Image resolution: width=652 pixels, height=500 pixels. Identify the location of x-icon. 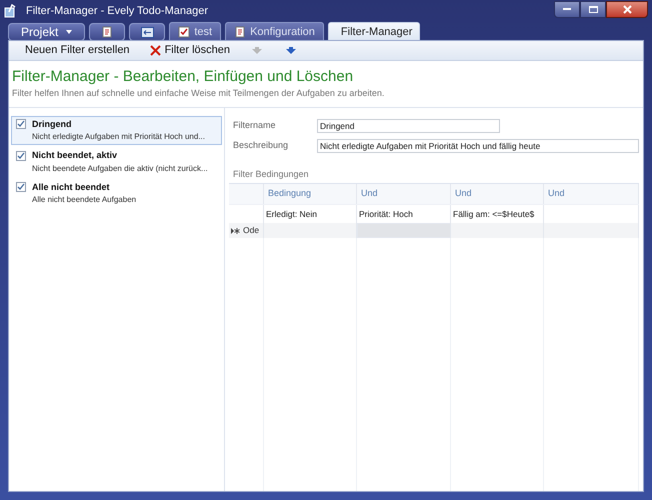
(155, 50).